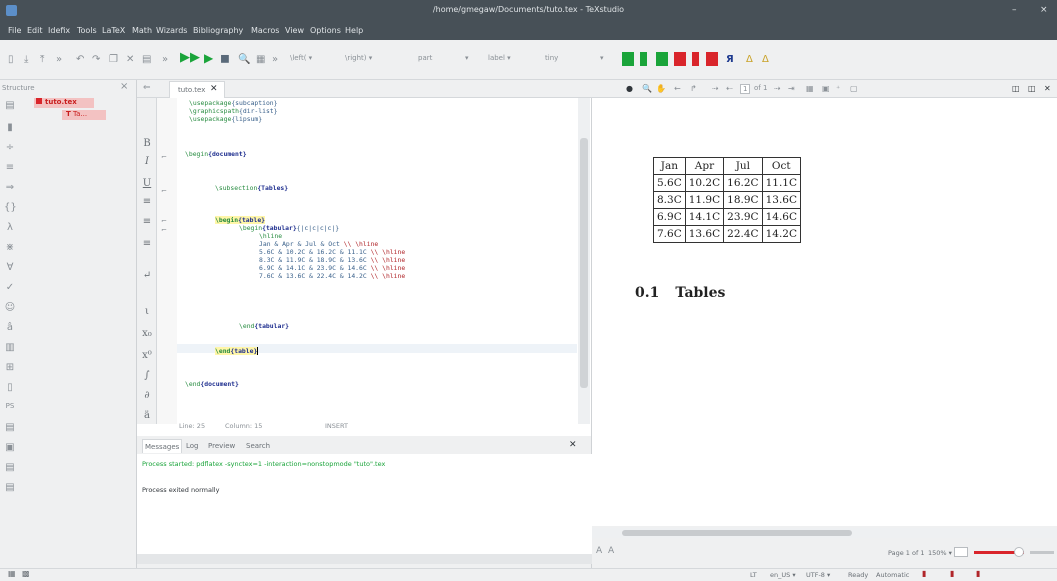 Image resolution: width=1057 pixels, height=581 pixels. Describe the element at coordinates (164, 191) in the screenshot. I see `fold-subsection-icon: ⌐` at that location.